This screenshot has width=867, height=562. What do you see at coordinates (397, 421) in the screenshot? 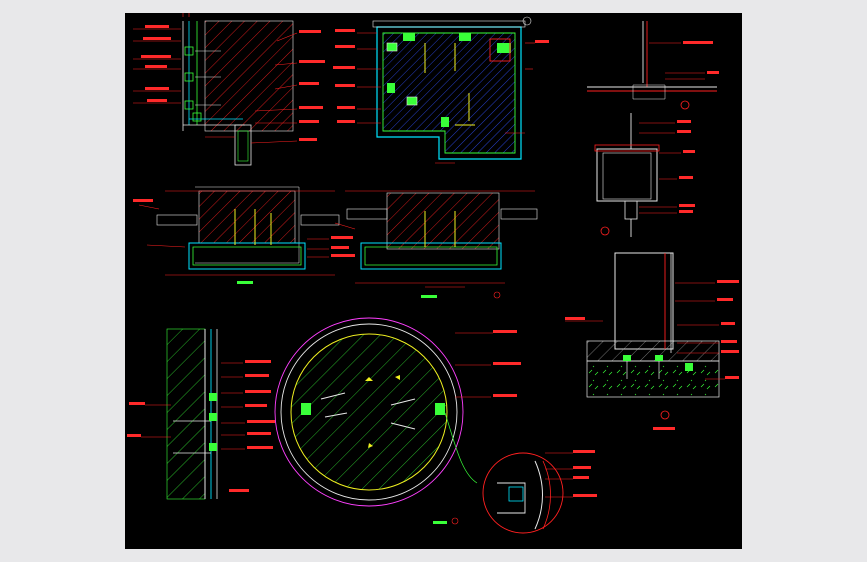
I see `circular-column-plan` at bounding box center [397, 421].